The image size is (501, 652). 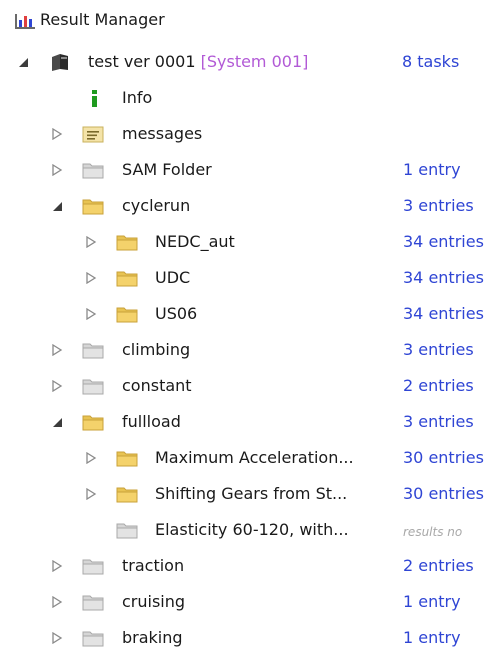 What do you see at coordinates (254, 61) in the screenshot?
I see `project-system-tag: [System 001]` at bounding box center [254, 61].